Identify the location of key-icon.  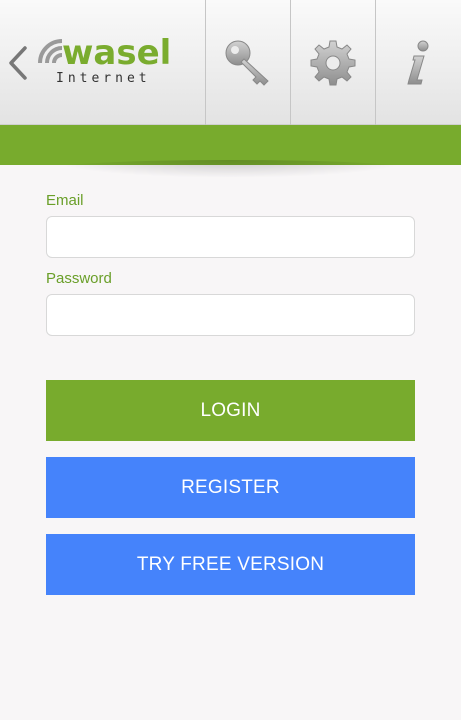
(247, 63).